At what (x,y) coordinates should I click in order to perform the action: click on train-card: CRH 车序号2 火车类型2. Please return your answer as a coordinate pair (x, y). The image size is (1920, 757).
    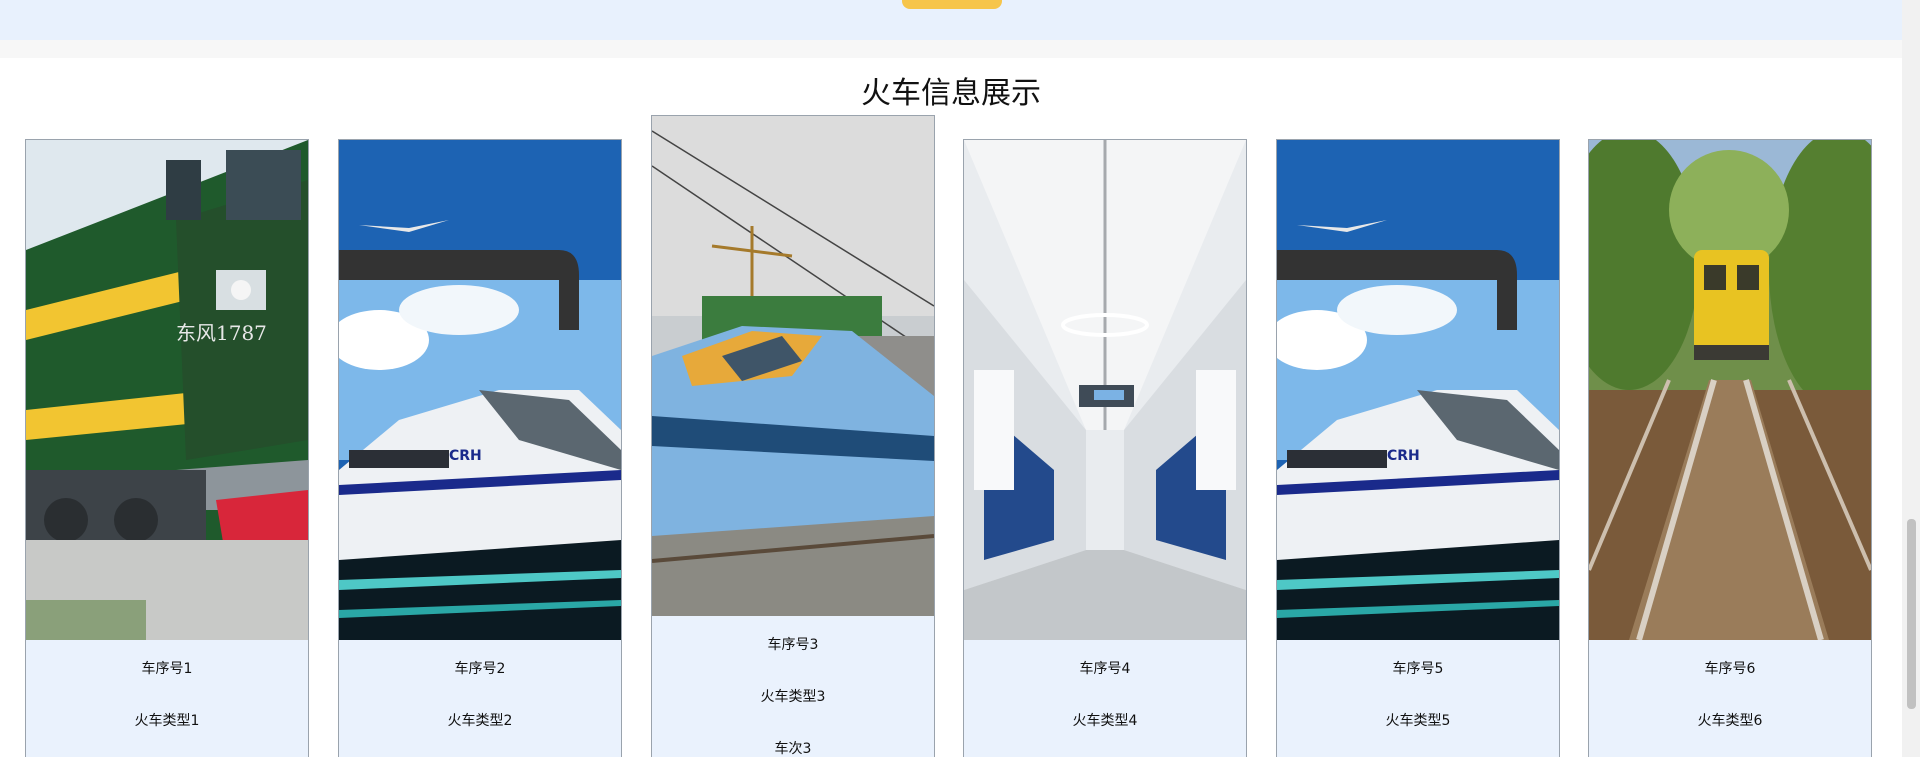
    Looking at the image, I should click on (480, 448).